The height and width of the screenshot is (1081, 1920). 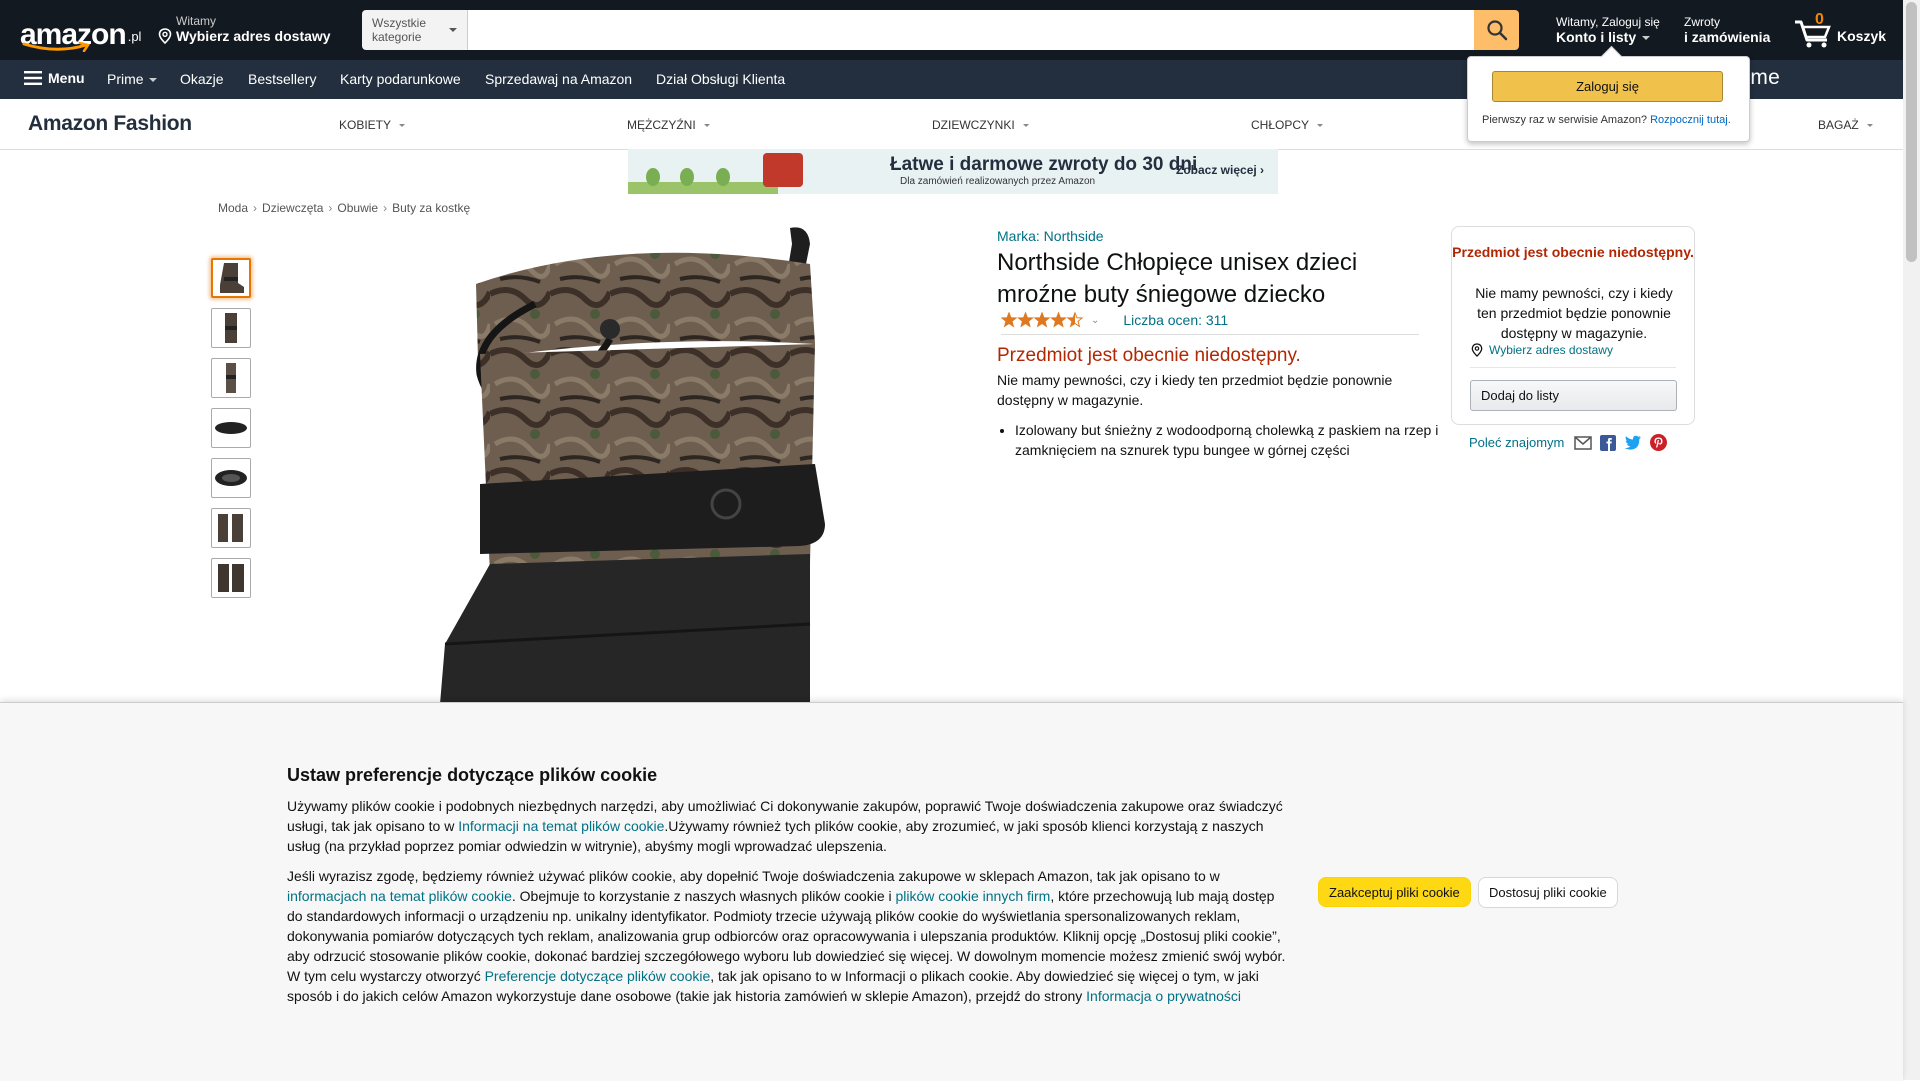 What do you see at coordinates (400, 79) in the screenshot?
I see `nav-gift-cards: Karty podarunkowe` at bounding box center [400, 79].